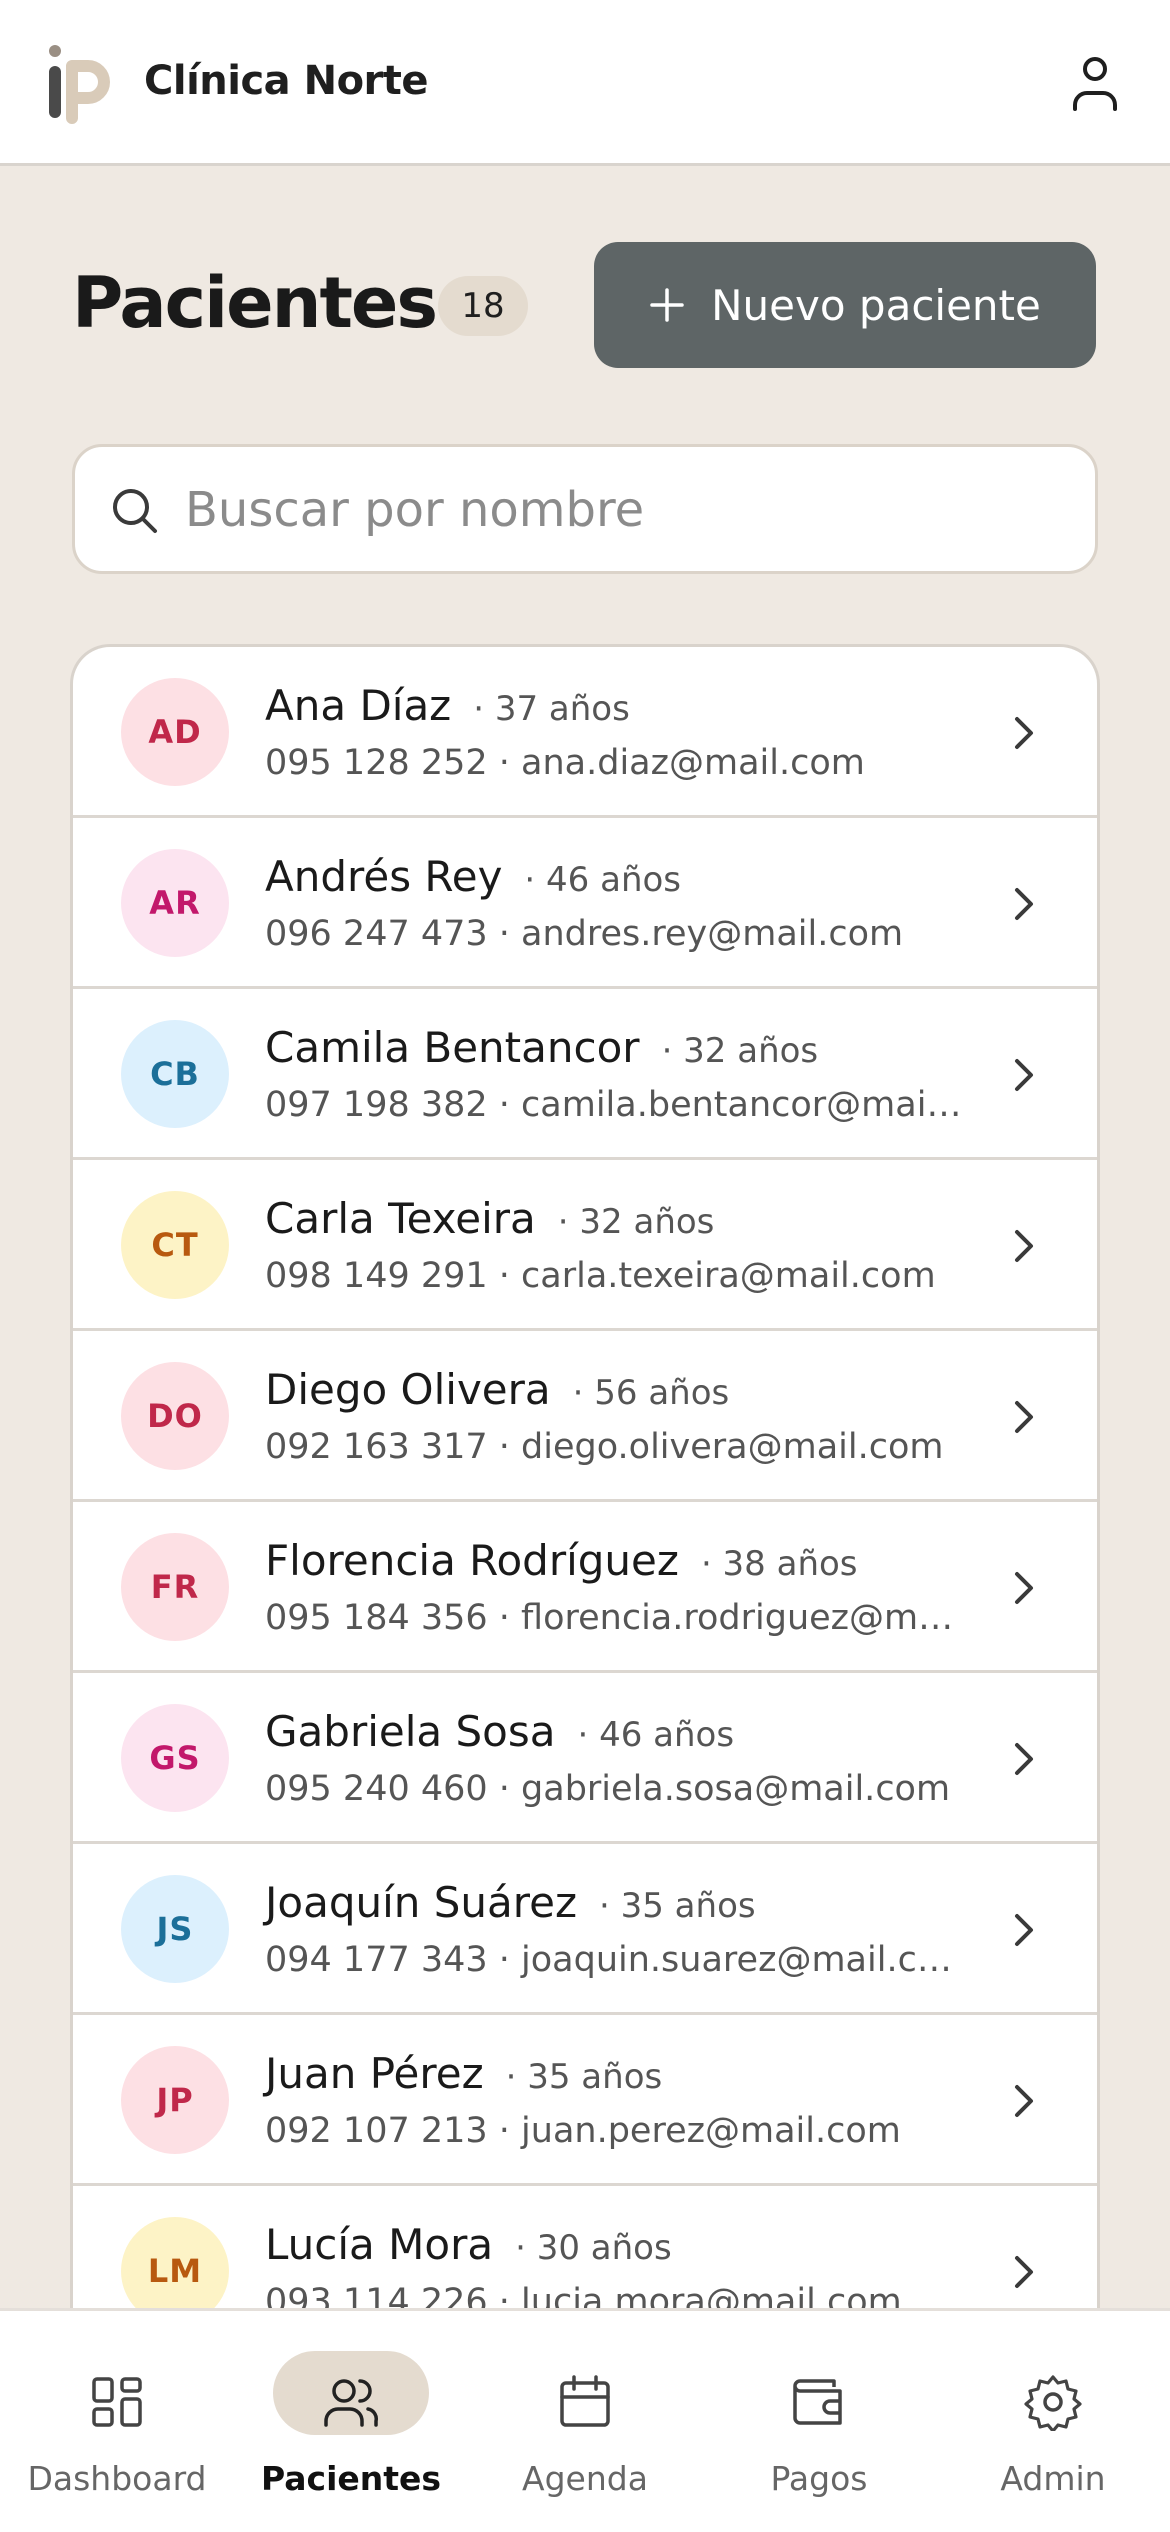 The width and height of the screenshot is (1170, 2532). Describe the element at coordinates (483, 306) in the screenshot. I see `patient-count-badge: 18` at that location.